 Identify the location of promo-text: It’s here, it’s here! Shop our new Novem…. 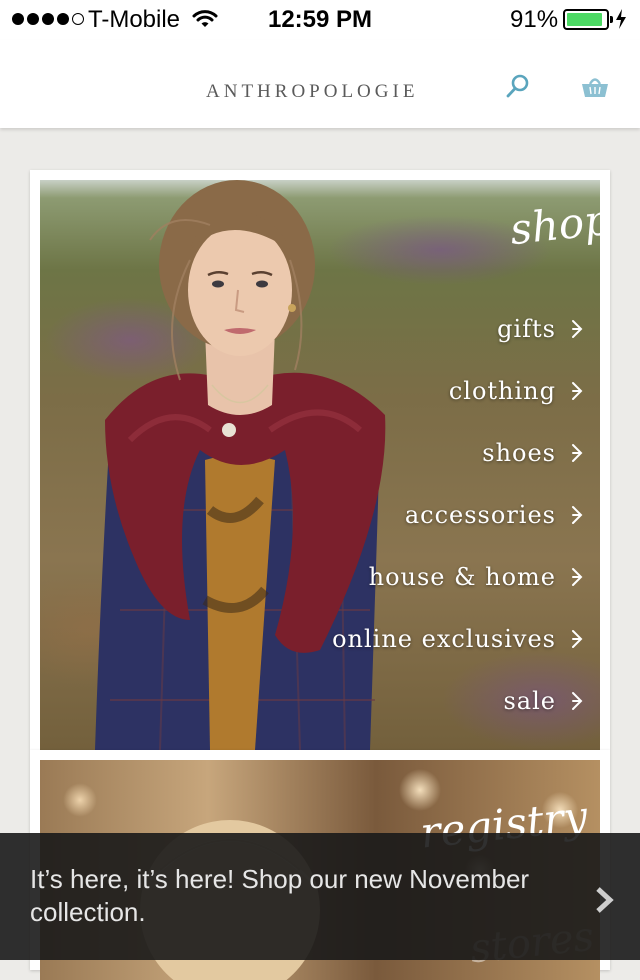
(280, 895).